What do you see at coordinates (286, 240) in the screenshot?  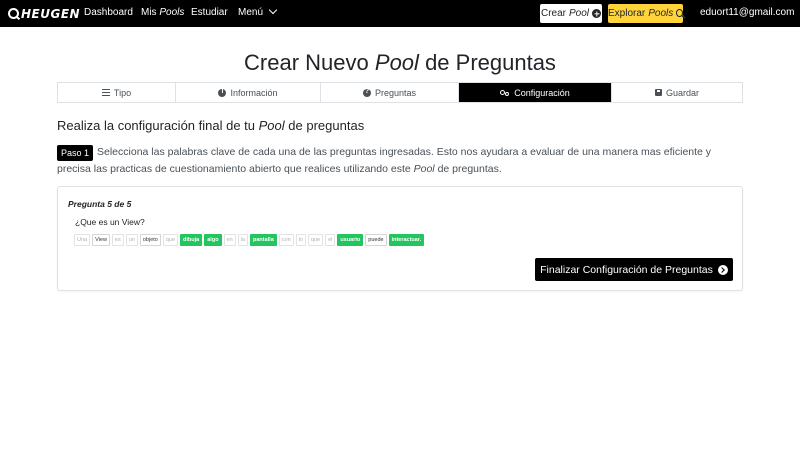 I see `keyword-chip: con` at bounding box center [286, 240].